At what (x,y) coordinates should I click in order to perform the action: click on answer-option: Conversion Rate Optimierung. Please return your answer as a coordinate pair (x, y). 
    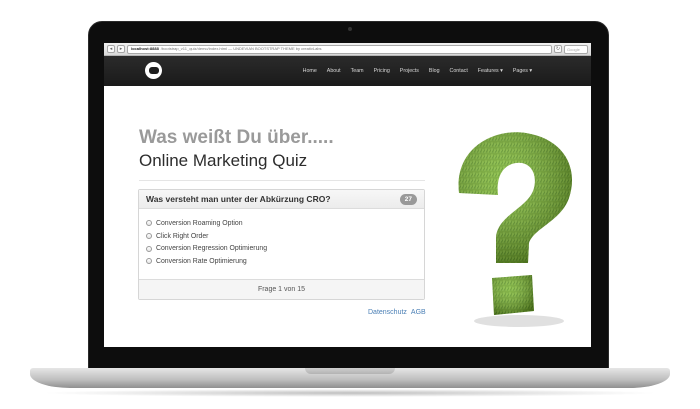
    Looking at the image, I should click on (206, 261).